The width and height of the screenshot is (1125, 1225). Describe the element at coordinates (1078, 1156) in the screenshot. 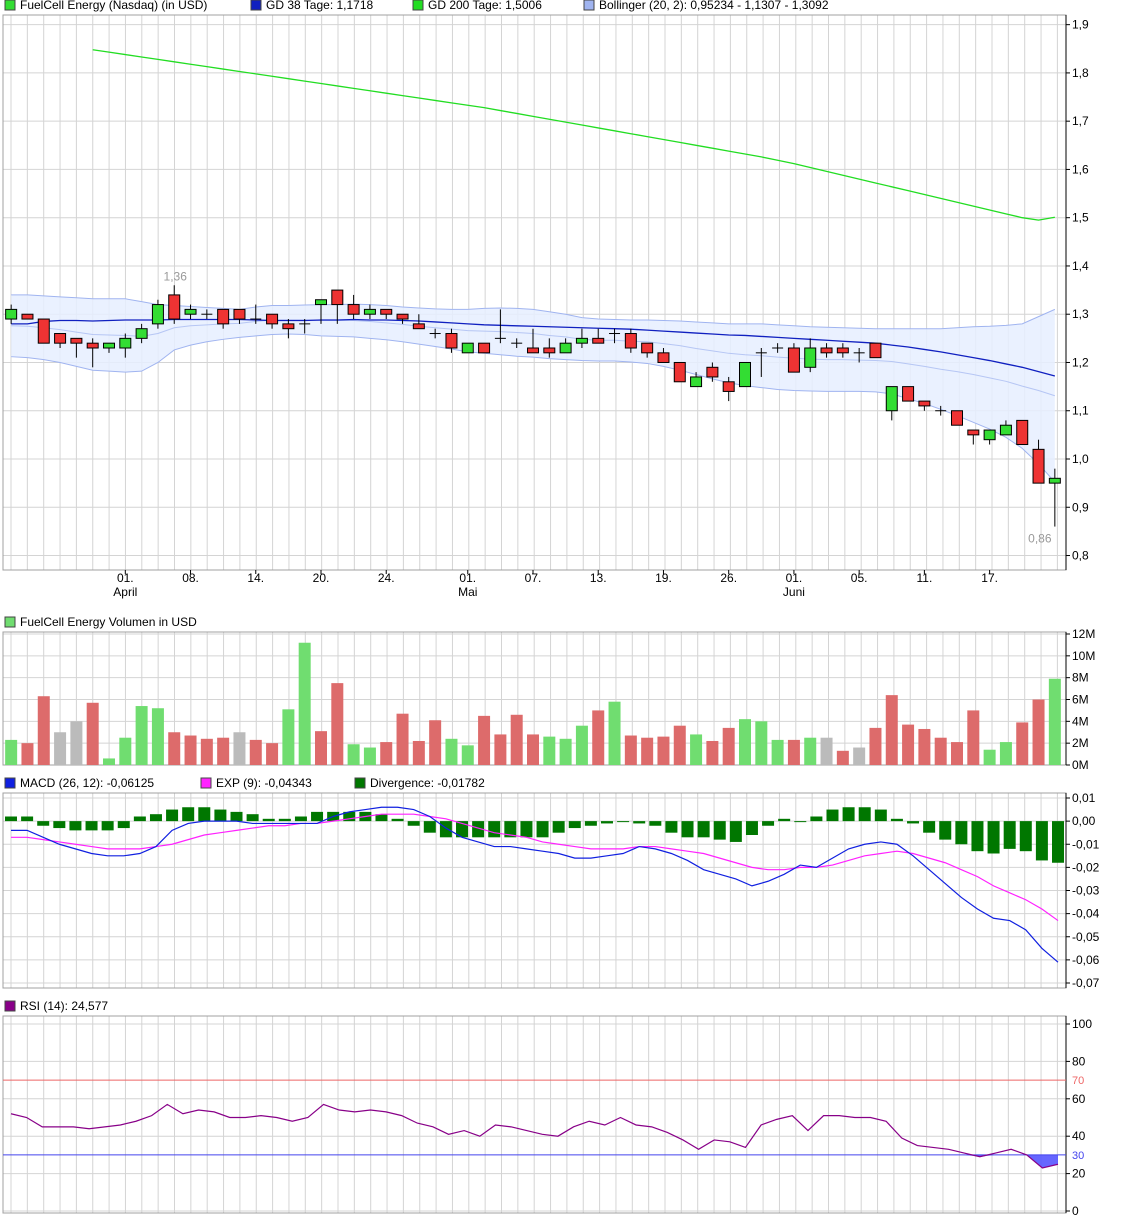

I see `rsi-level-label: 30` at that location.